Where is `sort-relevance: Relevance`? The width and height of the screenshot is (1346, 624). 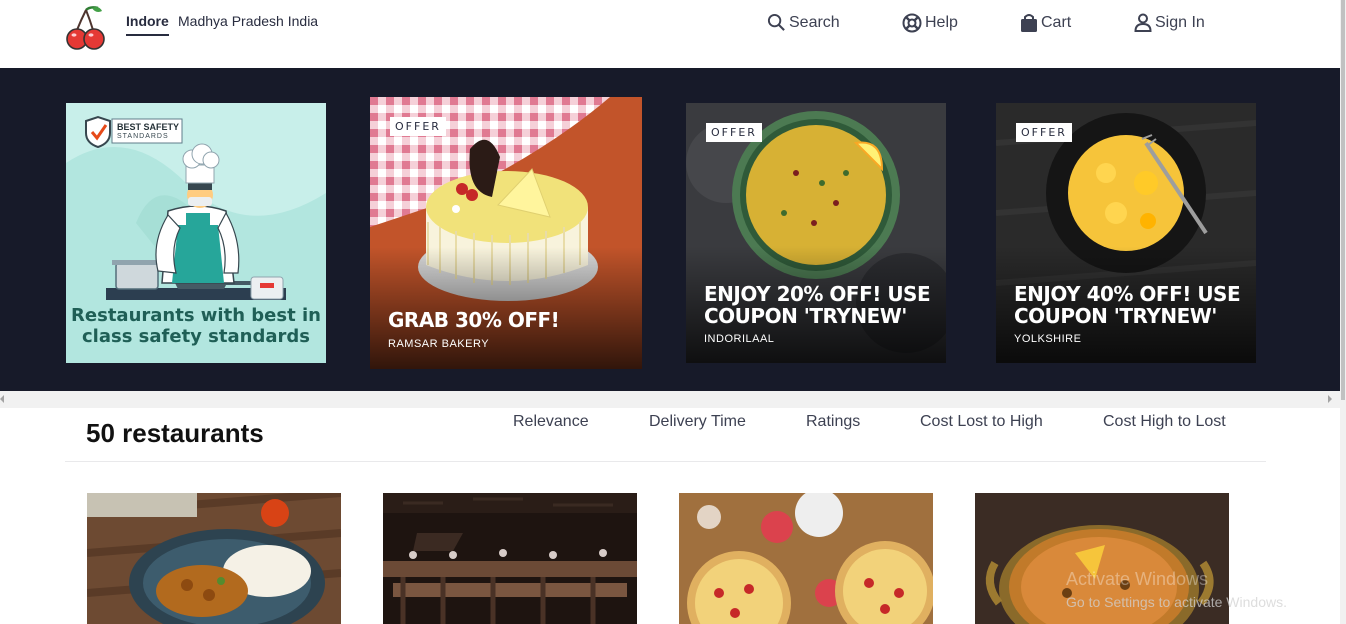
sort-relevance: Relevance is located at coordinates (551, 422).